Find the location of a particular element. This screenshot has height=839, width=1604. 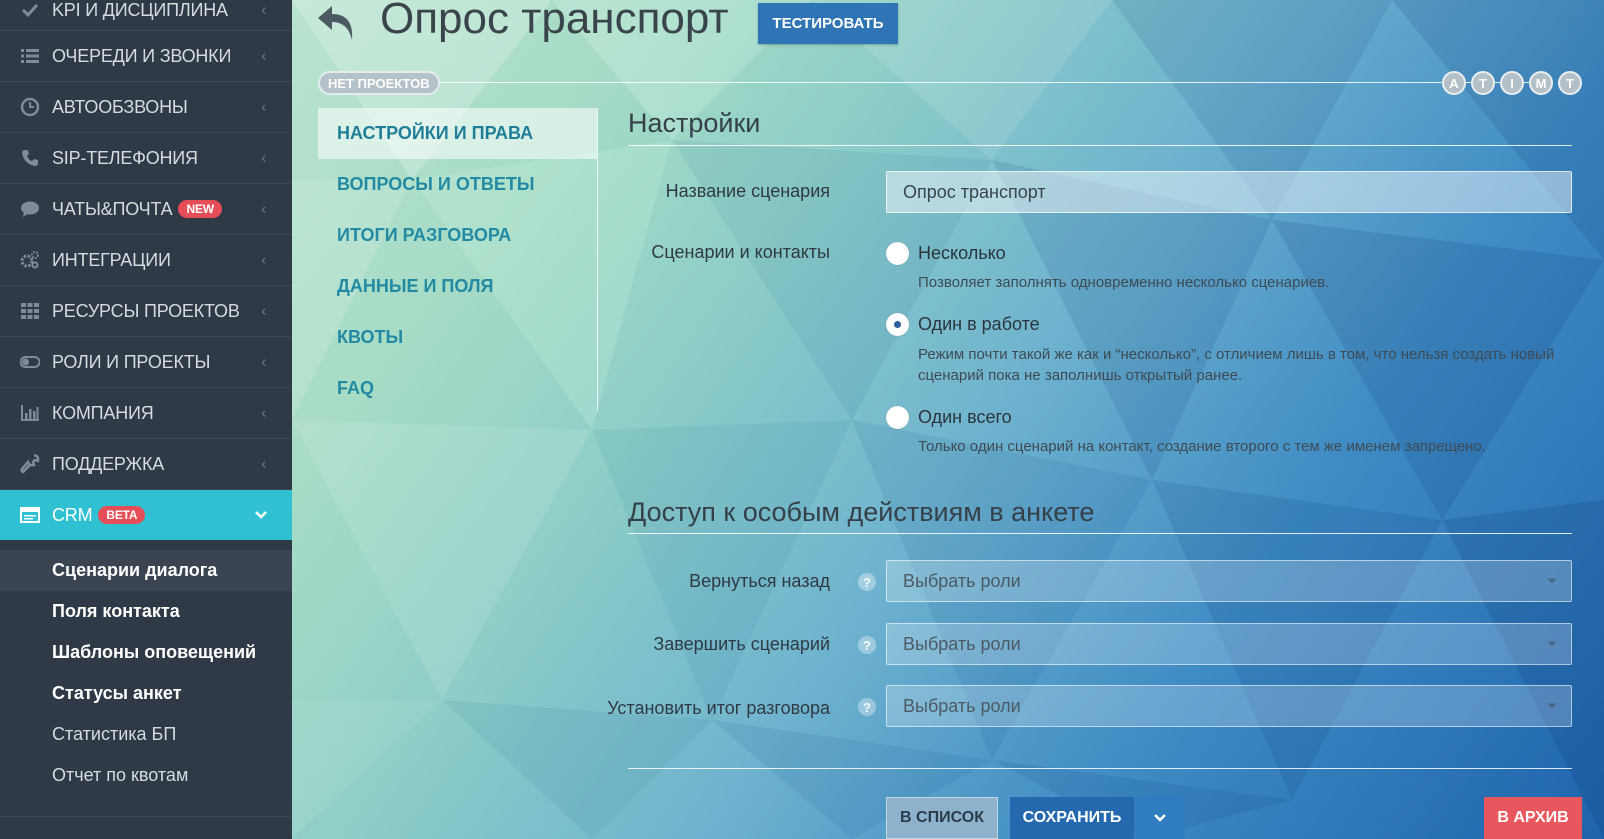

test-button: ТЕСТИРОВАТЬ is located at coordinates (828, 23).